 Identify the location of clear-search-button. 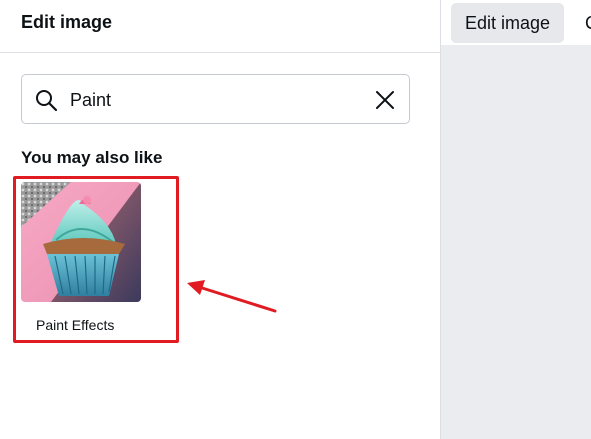
(385, 100).